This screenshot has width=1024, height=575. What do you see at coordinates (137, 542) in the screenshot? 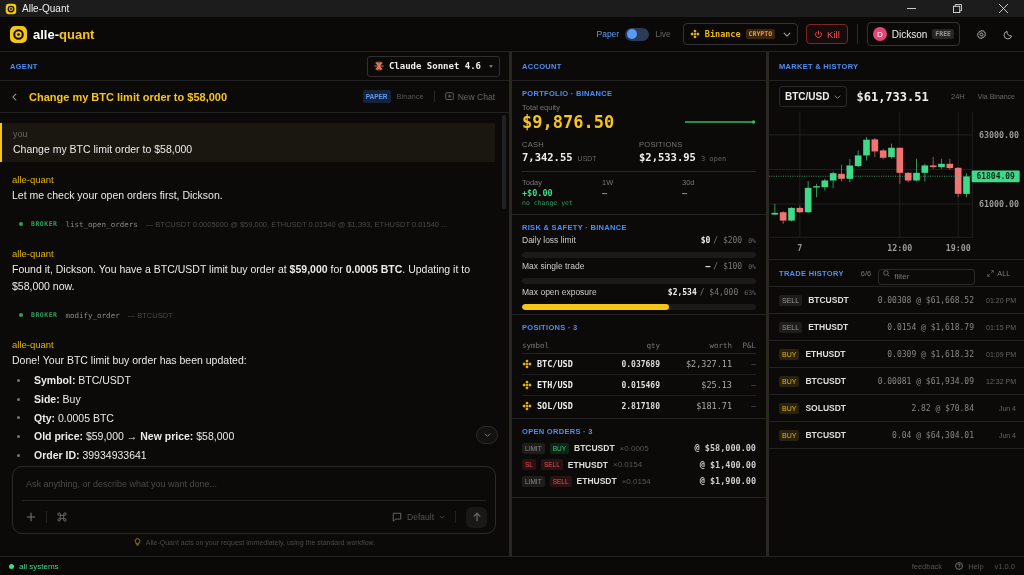
I see `lightbulb-icon` at bounding box center [137, 542].